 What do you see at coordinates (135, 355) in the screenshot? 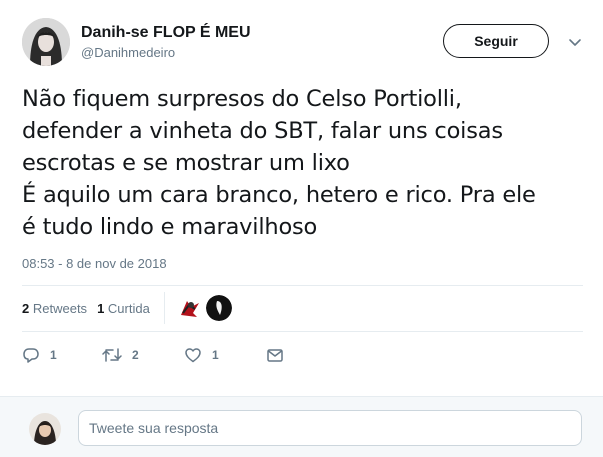
I see `retweet-count: 2` at bounding box center [135, 355].